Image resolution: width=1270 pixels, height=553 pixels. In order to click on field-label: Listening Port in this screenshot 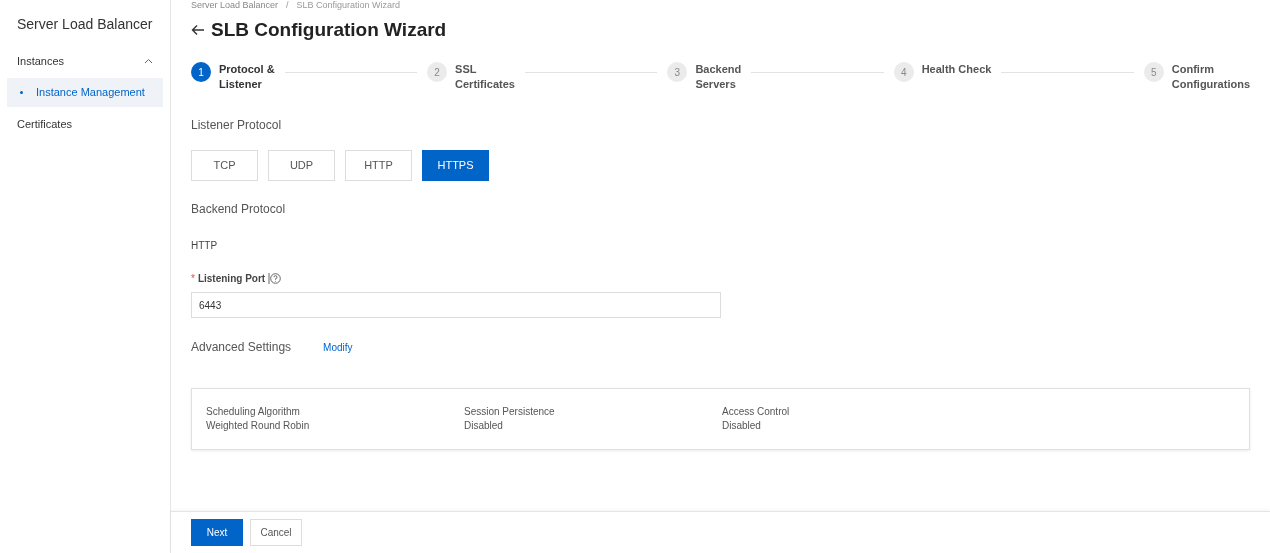, I will do `click(231, 279)`.